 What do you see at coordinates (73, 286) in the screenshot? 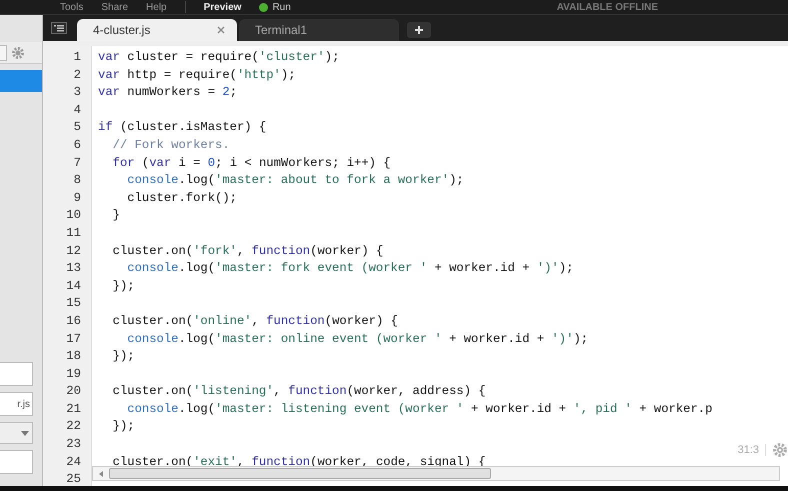
I see `line-number: 14` at bounding box center [73, 286].